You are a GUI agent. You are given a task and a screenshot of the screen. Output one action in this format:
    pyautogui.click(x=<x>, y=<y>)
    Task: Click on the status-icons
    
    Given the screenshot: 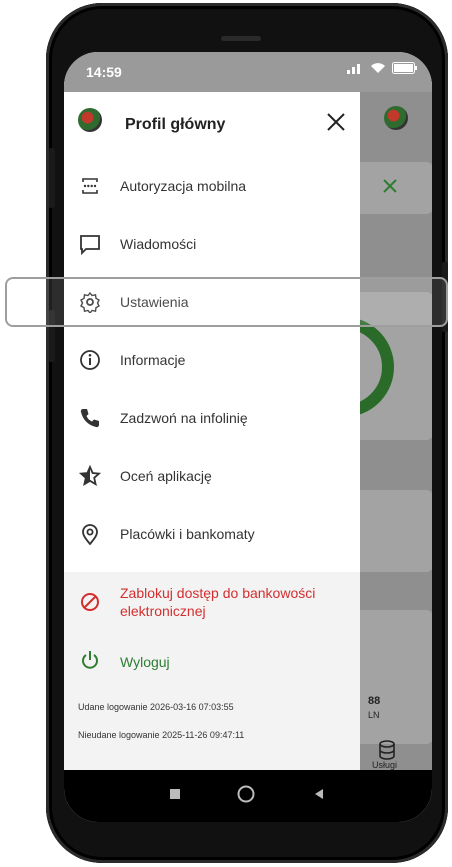 What is the action you would take?
    pyautogui.click(x=382, y=68)
    